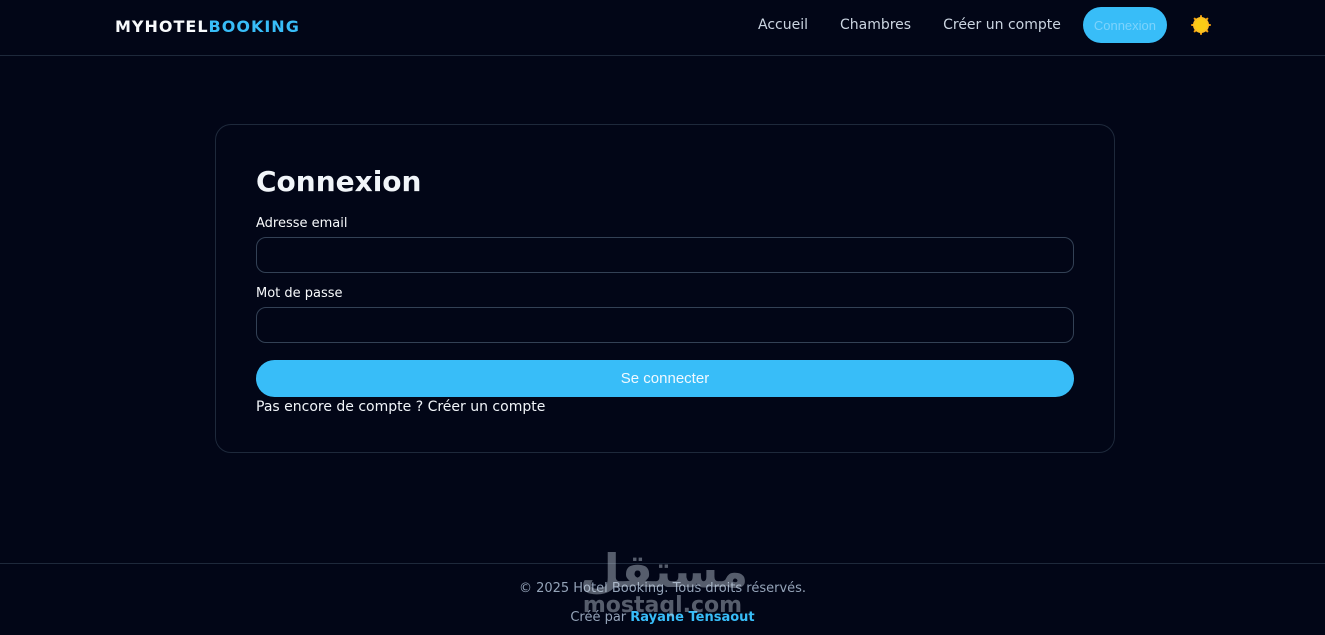 The image size is (1325, 635). What do you see at coordinates (783, 25) in the screenshot?
I see `nav-link-accueil: Accueil` at bounding box center [783, 25].